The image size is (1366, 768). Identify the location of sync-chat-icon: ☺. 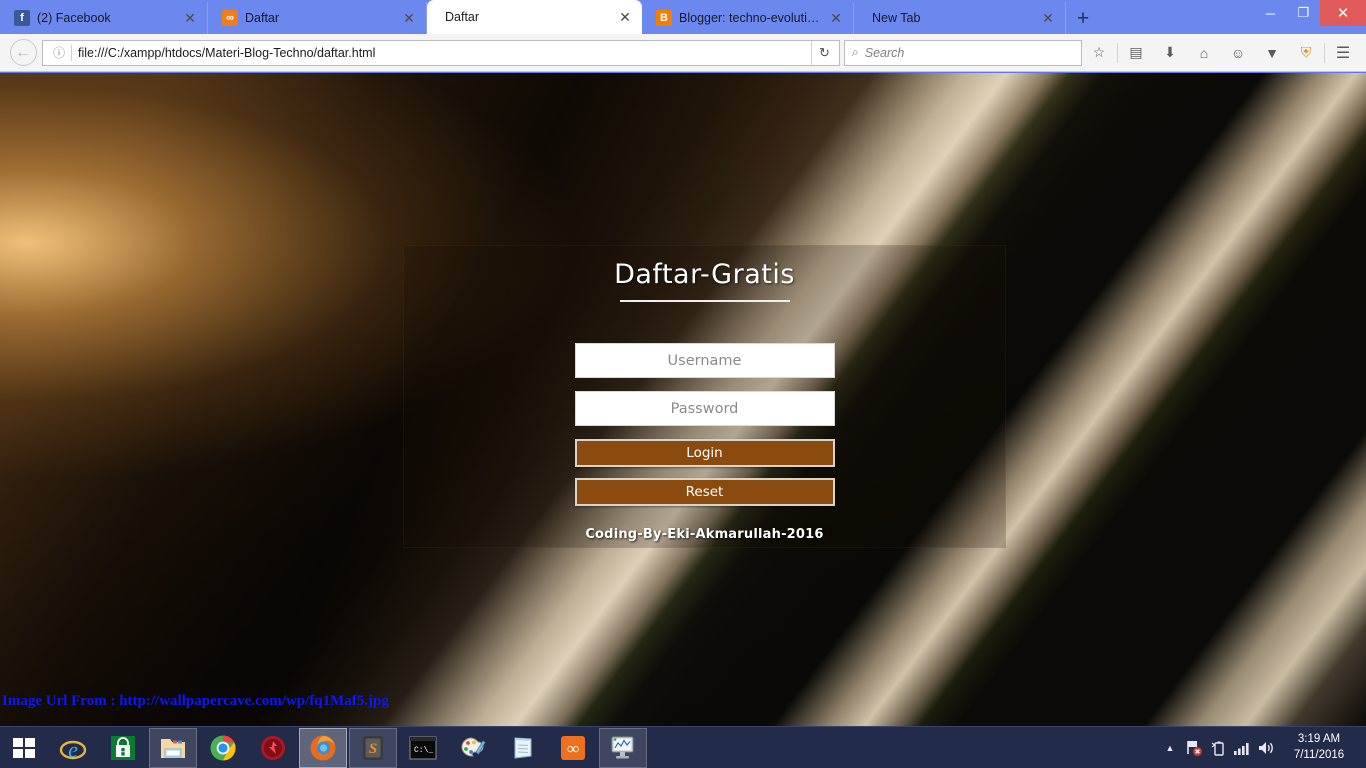
(1238, 53).